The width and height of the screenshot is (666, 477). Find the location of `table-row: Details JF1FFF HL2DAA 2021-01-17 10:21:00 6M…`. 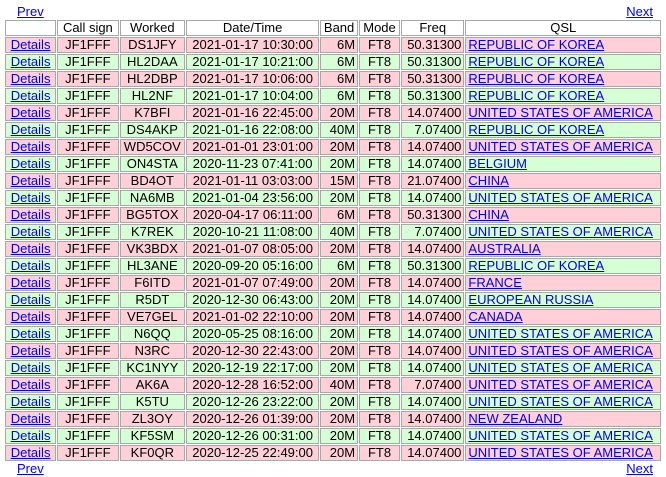

table-row: Details JF1FFF HL2DAA 2021-01-17 10:21:00 6M… is located at coordinates (333, 62).